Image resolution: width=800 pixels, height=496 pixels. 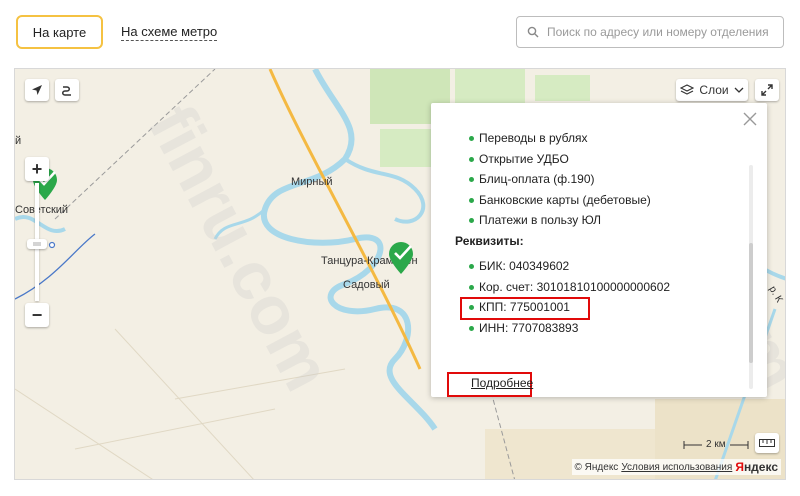 I want to click on list-item: ИНН: 7707083893, so click(x=562, y=328).